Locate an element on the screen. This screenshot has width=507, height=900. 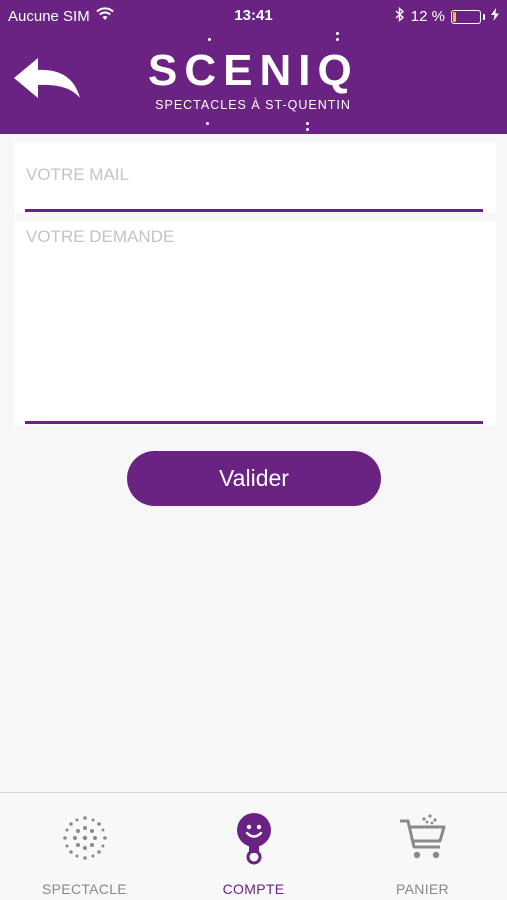
submit-button: Valider is located at coordinates (254, 478).